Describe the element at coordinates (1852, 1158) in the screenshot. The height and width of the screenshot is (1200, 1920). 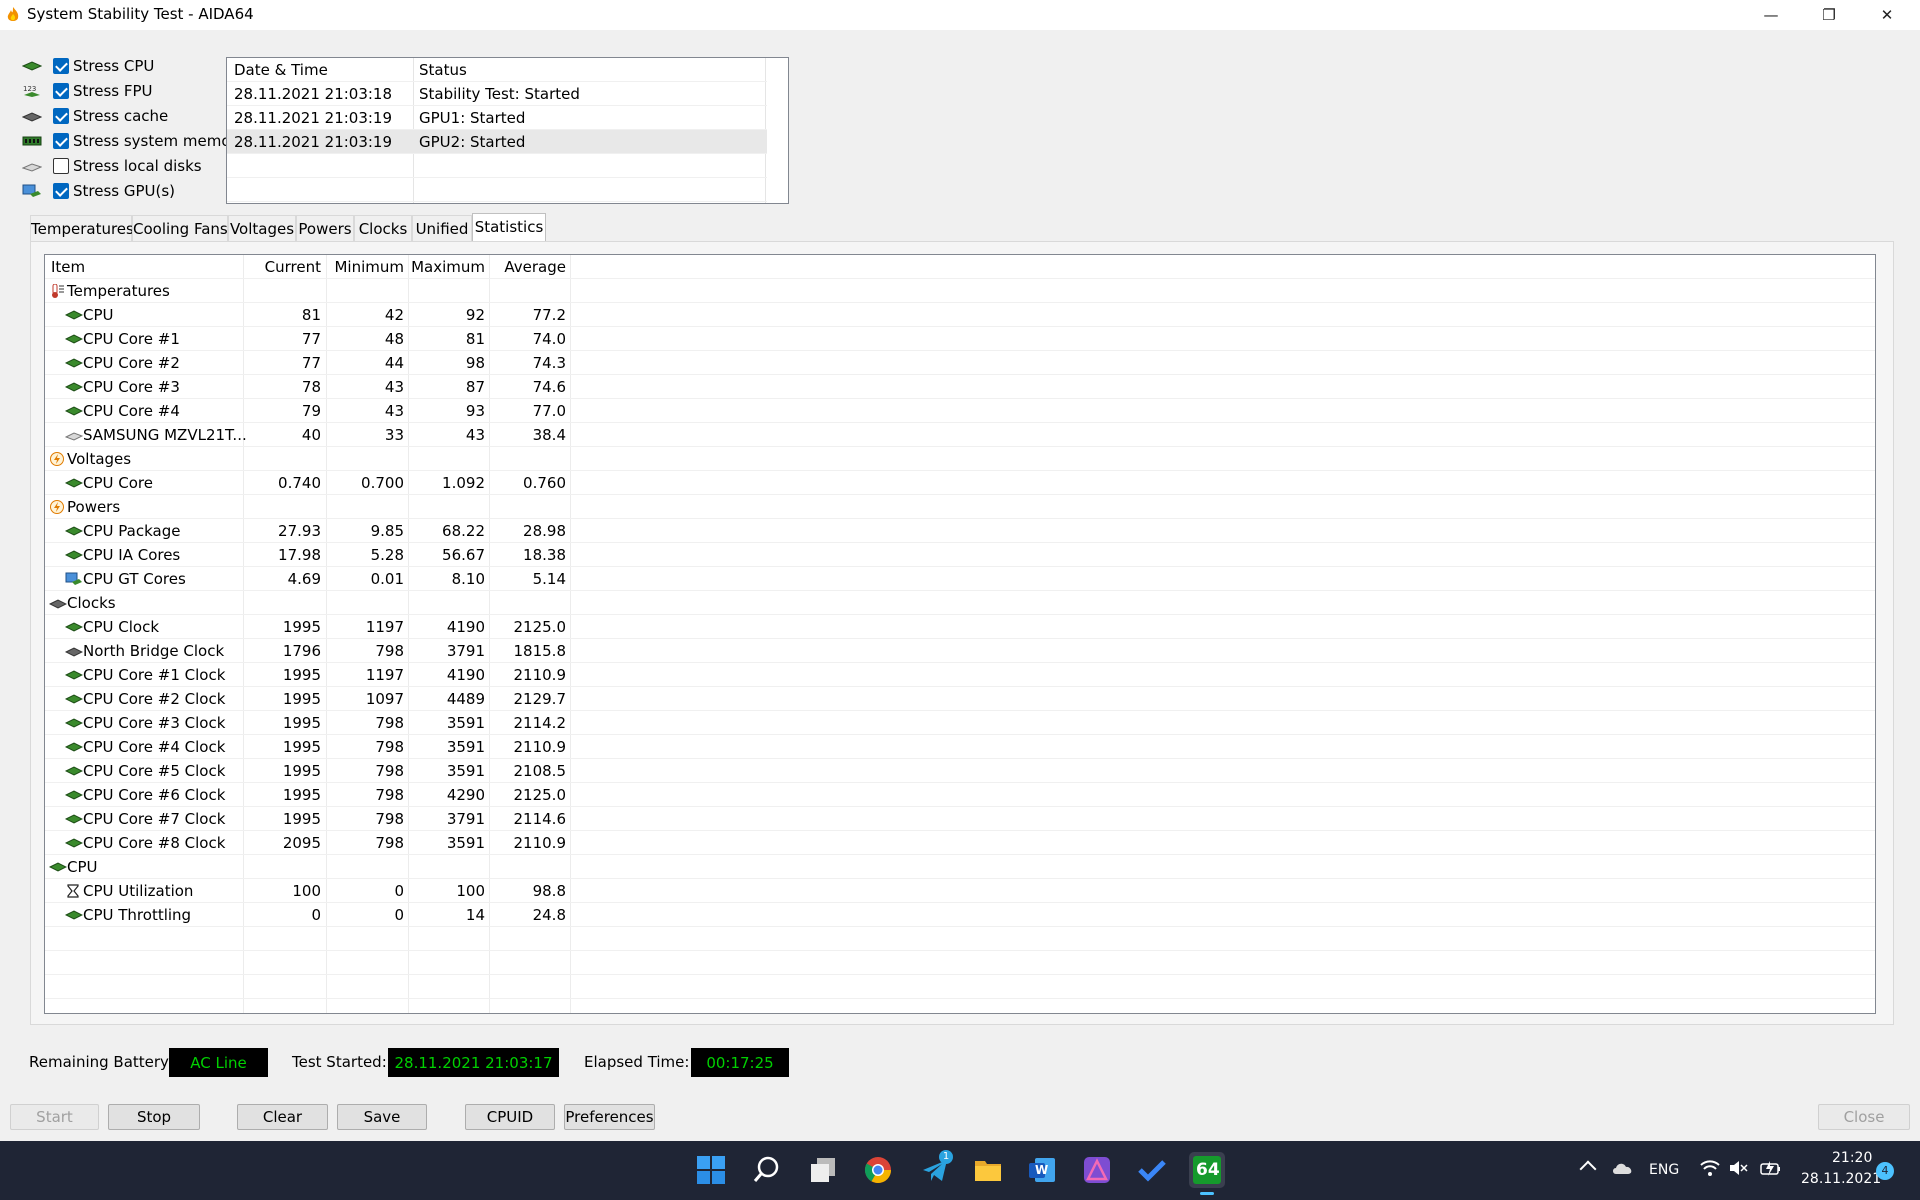
I see `clock-time: 21:20` at that location.